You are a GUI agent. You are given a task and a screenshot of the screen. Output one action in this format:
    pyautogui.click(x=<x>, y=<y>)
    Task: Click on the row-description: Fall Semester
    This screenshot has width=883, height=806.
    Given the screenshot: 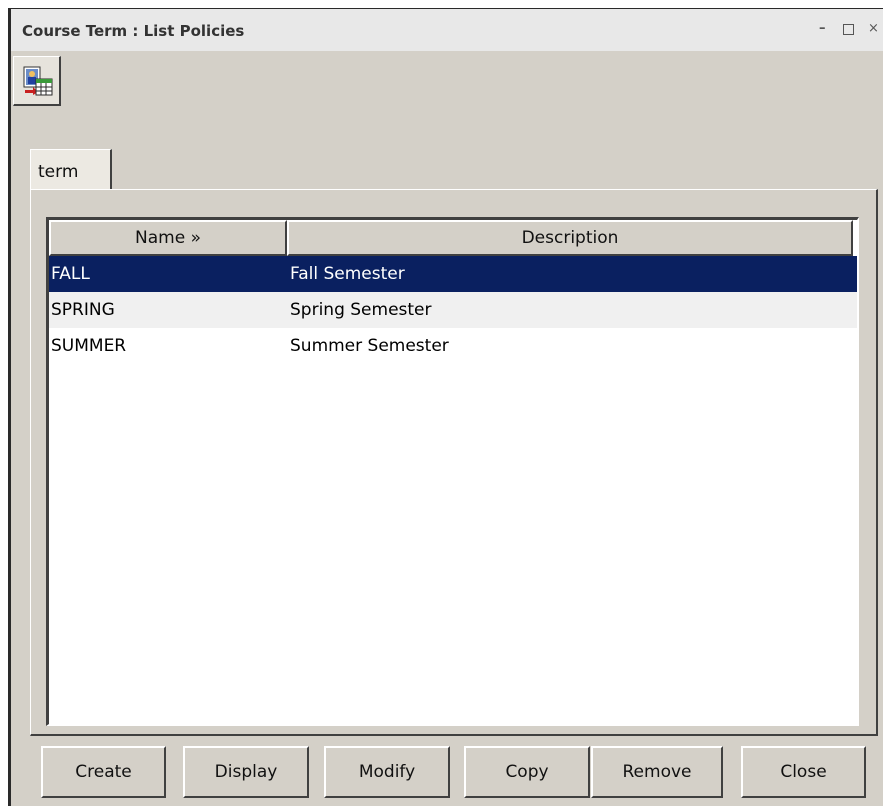 What is the action you would take?
    pyautogui.click(x=347, y=274)
    